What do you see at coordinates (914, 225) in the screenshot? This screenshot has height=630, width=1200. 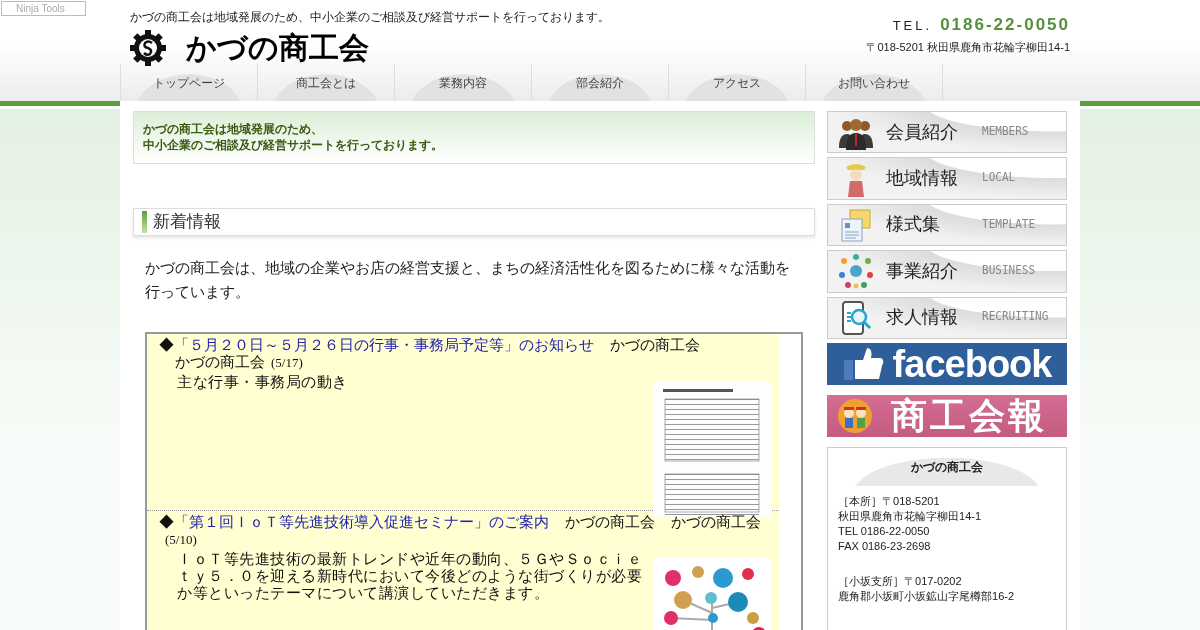 I see `menu-label: 様式集` at bounding box center [914, 225].